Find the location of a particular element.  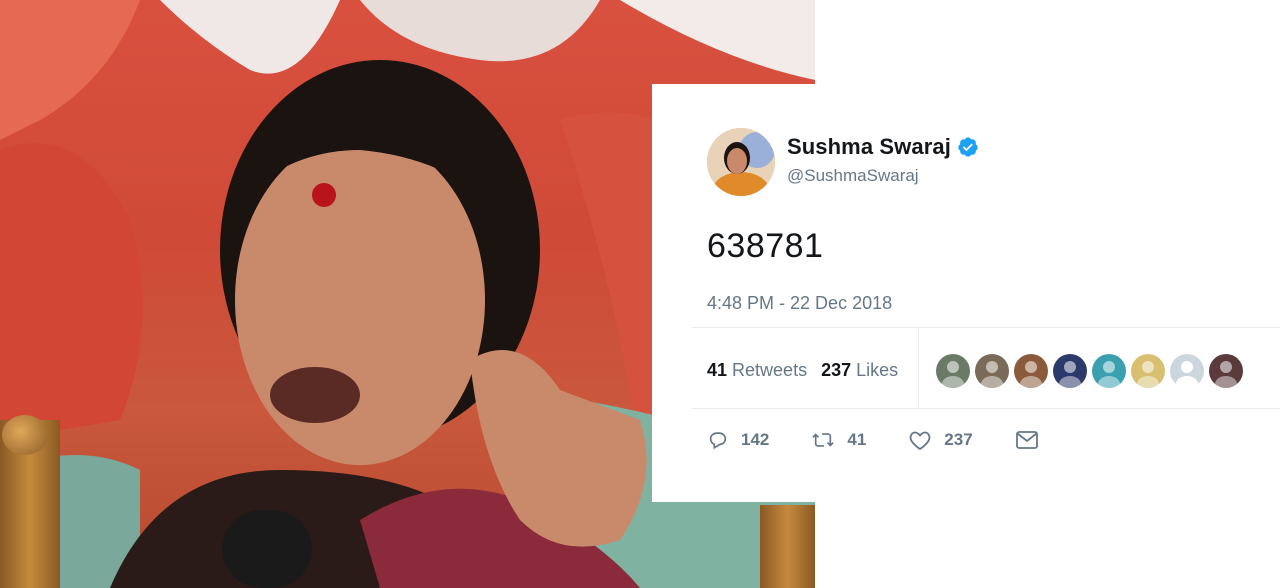

direct-message-button is located at coordinates (1027, 440).